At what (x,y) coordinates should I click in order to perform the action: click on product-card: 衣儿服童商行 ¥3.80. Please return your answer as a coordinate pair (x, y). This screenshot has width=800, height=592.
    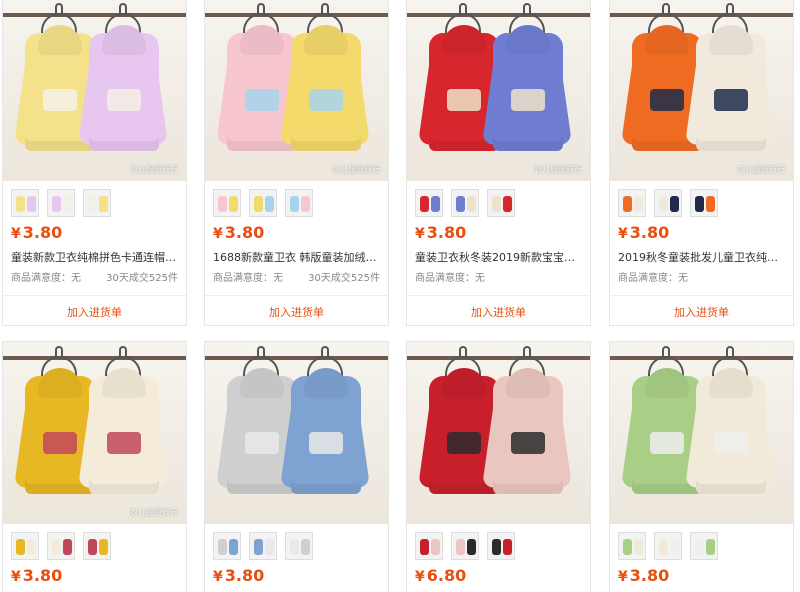
    Looking at the image, I should click on (94, 466).